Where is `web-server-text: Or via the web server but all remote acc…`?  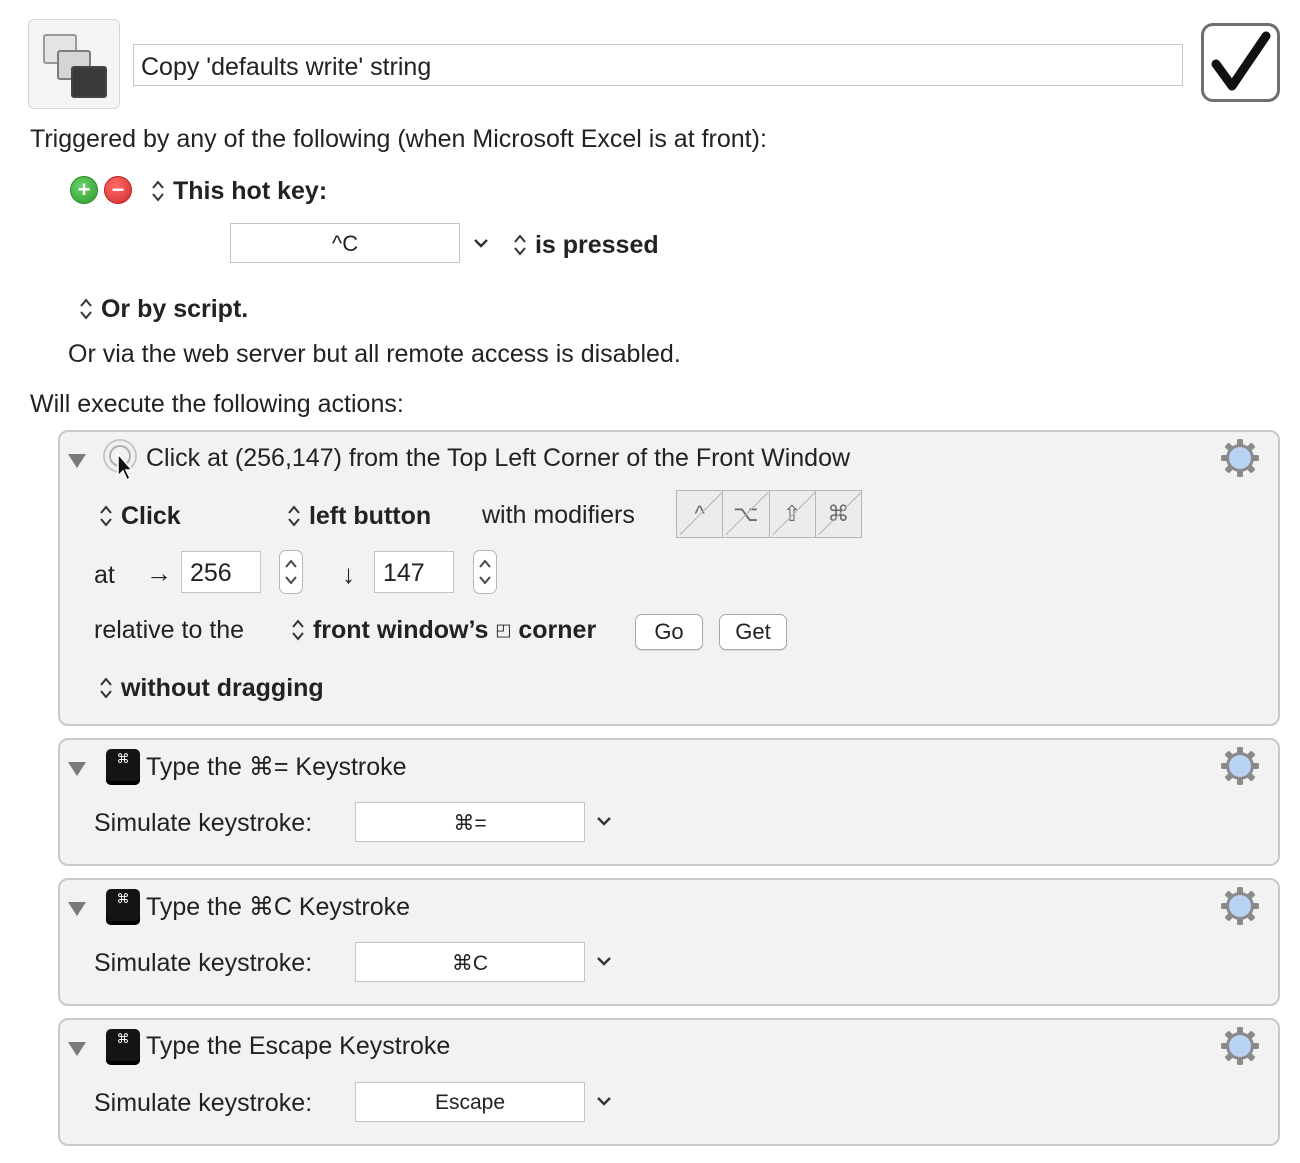 web-server-text: Or via the web server but all remote acc… is located at coordinates (374, 354).